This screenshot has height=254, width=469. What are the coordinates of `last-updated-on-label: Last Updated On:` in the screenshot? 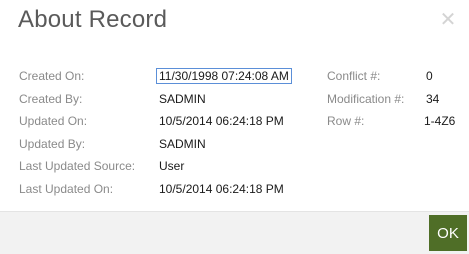 It's located at (66, 189).